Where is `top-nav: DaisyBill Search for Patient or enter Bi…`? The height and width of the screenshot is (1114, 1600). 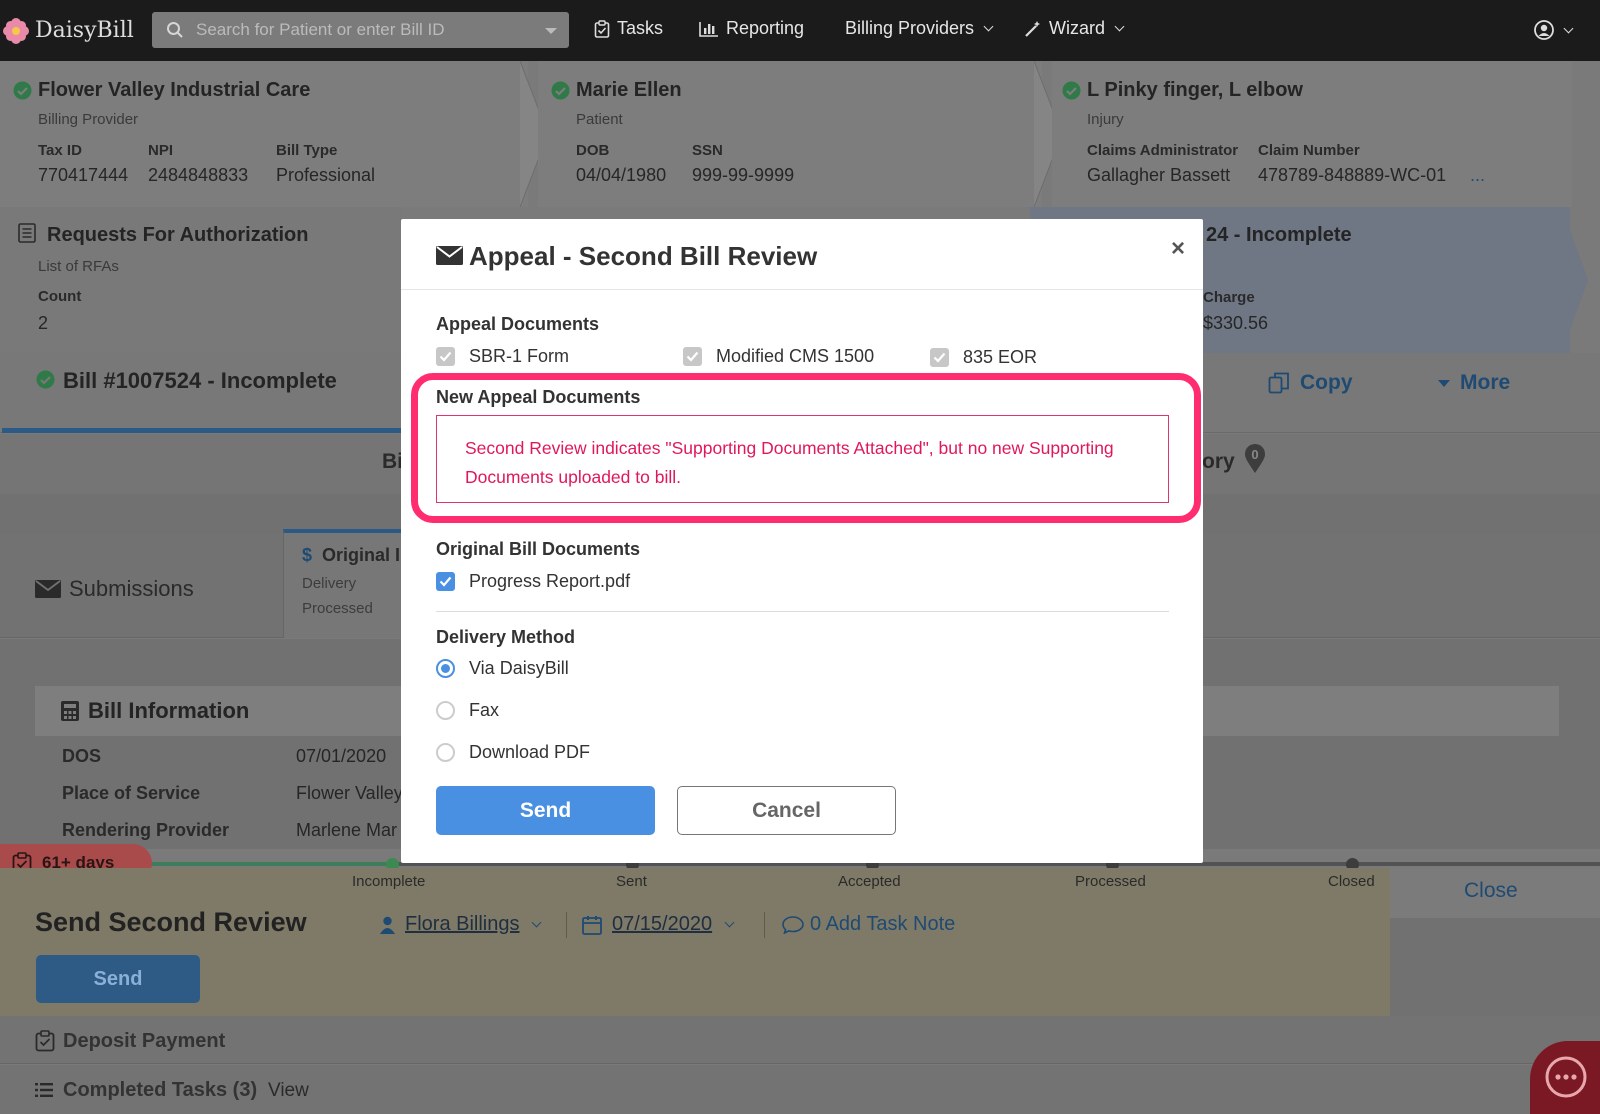 top-nav: DaisyBill Search for Patient or enter Bi… is located at coordinates (800, 30).